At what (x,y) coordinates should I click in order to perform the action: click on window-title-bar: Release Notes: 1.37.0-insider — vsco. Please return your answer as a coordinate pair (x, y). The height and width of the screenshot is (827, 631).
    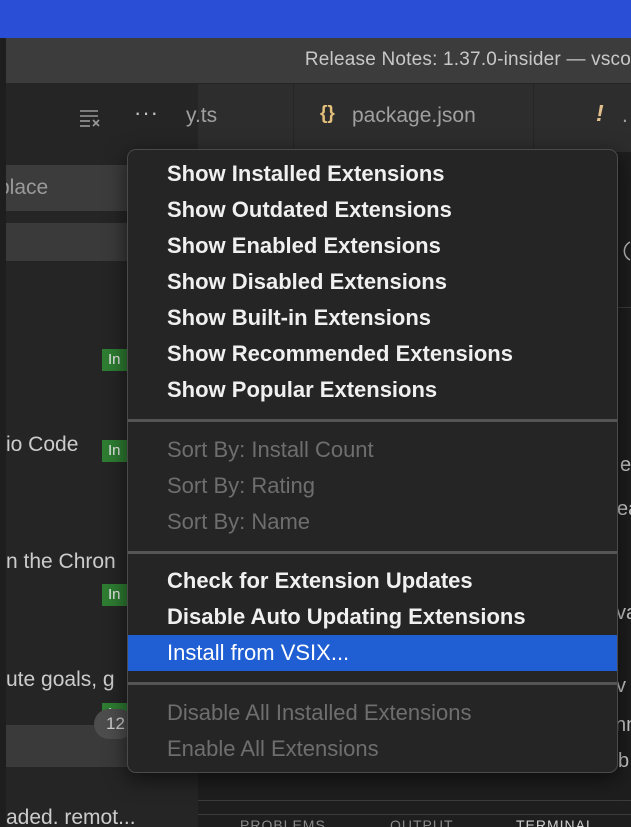
    Looking at the image, I should click on (318, 61).